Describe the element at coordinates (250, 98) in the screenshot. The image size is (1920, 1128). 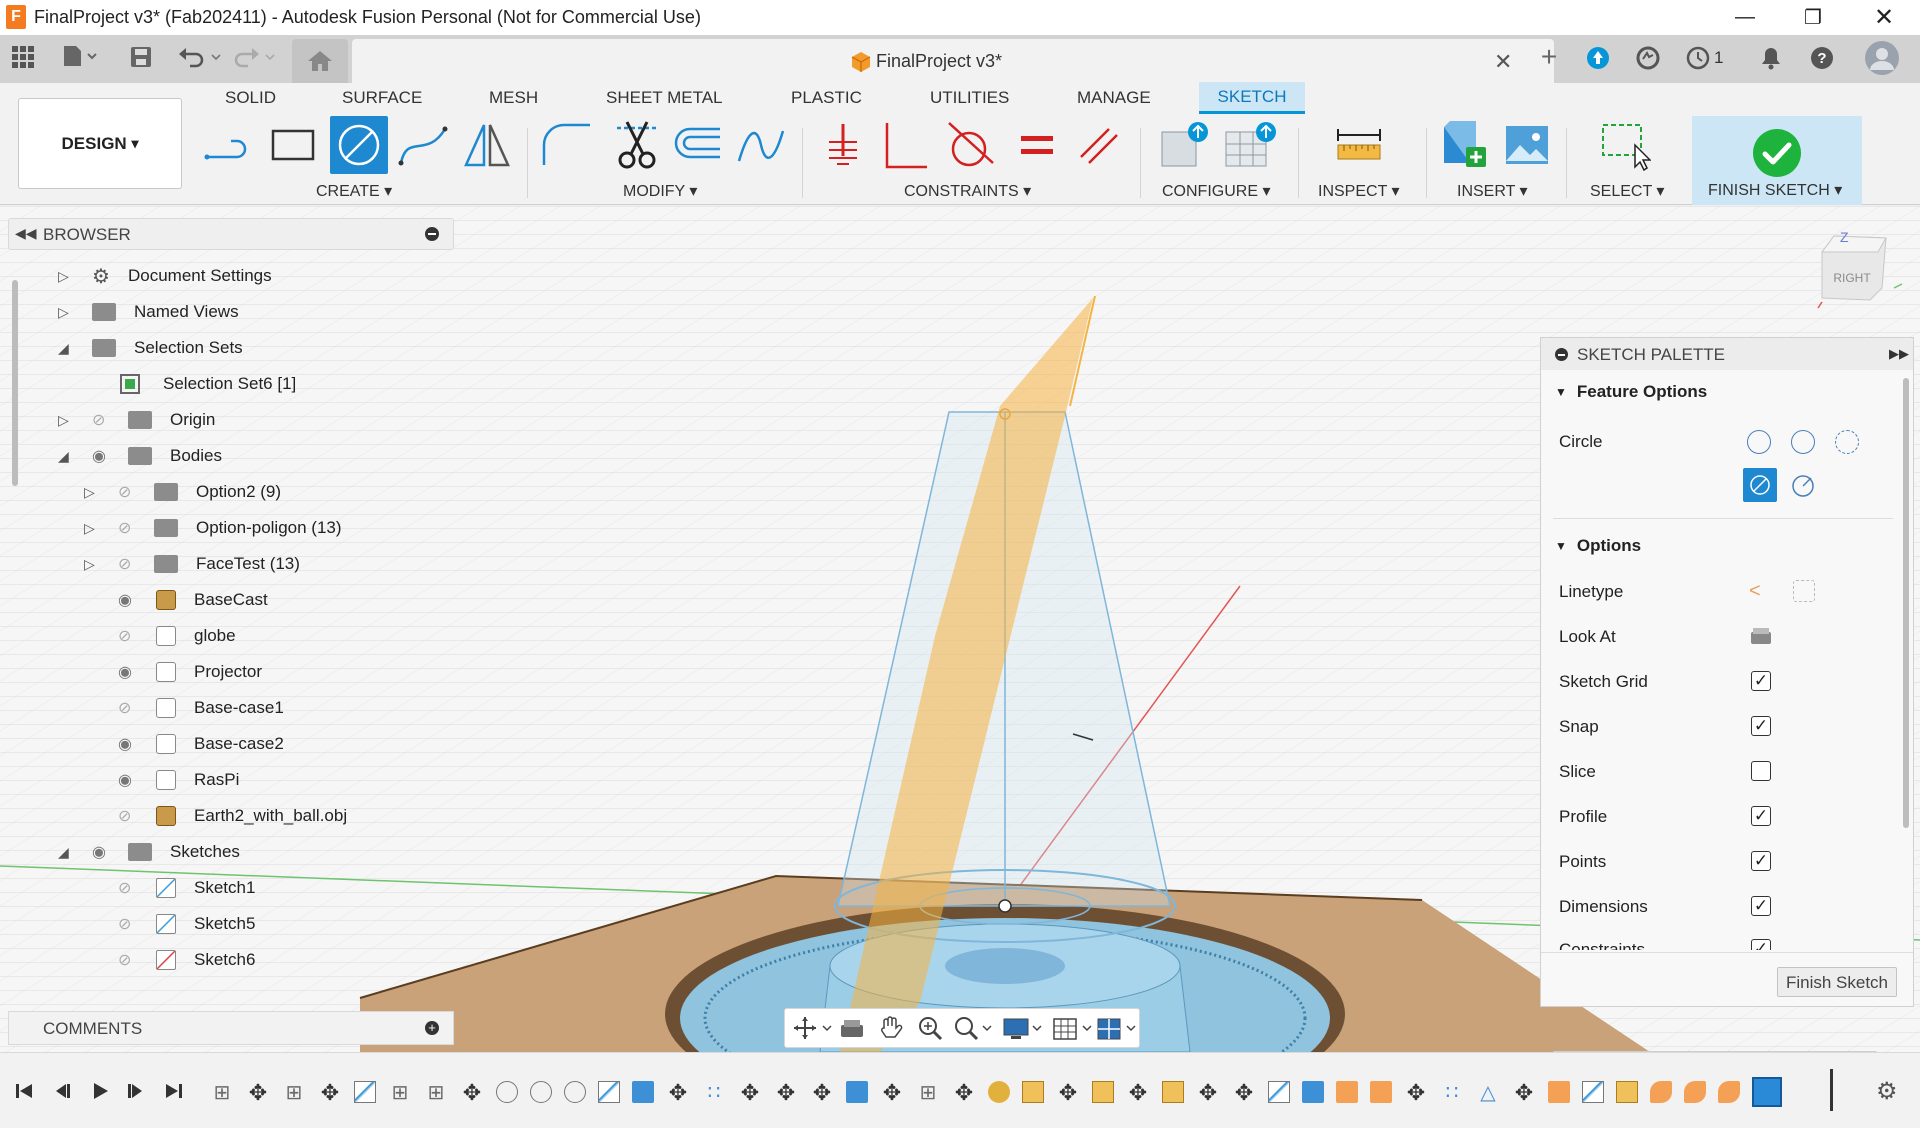
I see `tab-solid: SOLID` at that location.